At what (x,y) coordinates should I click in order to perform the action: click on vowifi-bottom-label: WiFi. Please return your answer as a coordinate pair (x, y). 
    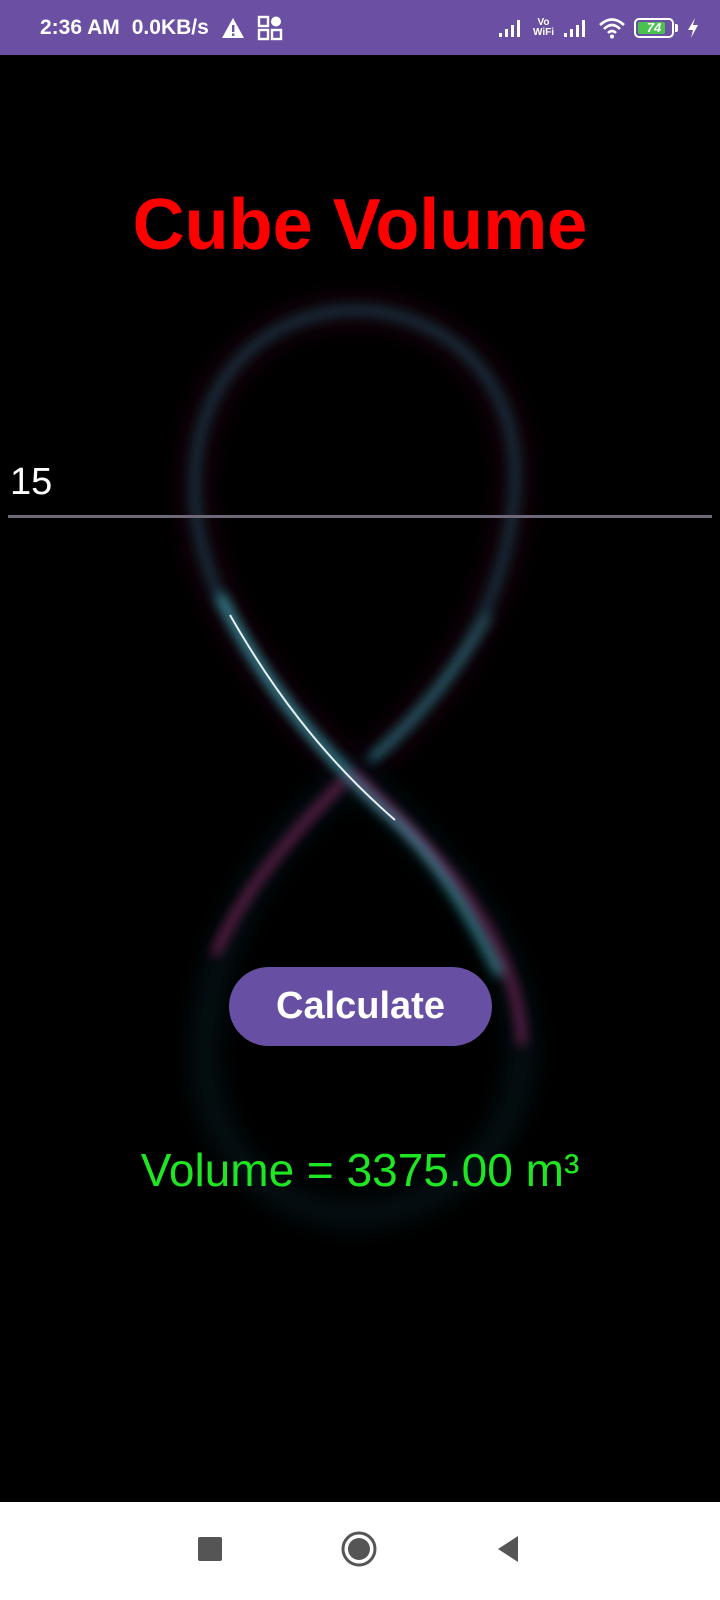
    Looking at the image, I should click on (543, 32).